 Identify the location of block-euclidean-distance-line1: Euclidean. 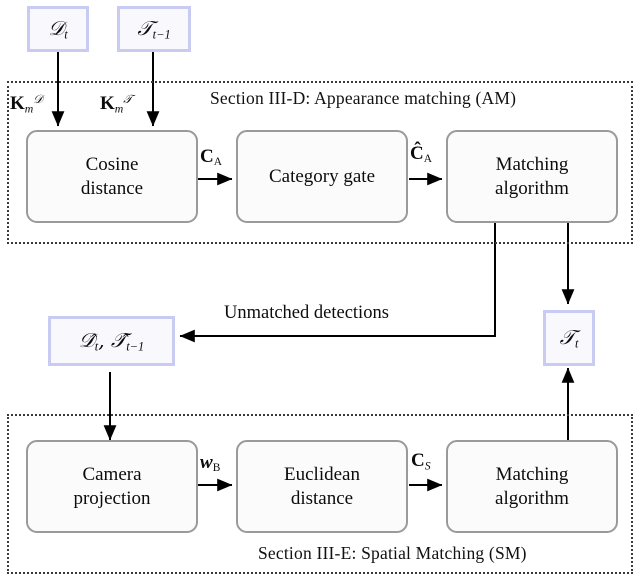
(322, 475).